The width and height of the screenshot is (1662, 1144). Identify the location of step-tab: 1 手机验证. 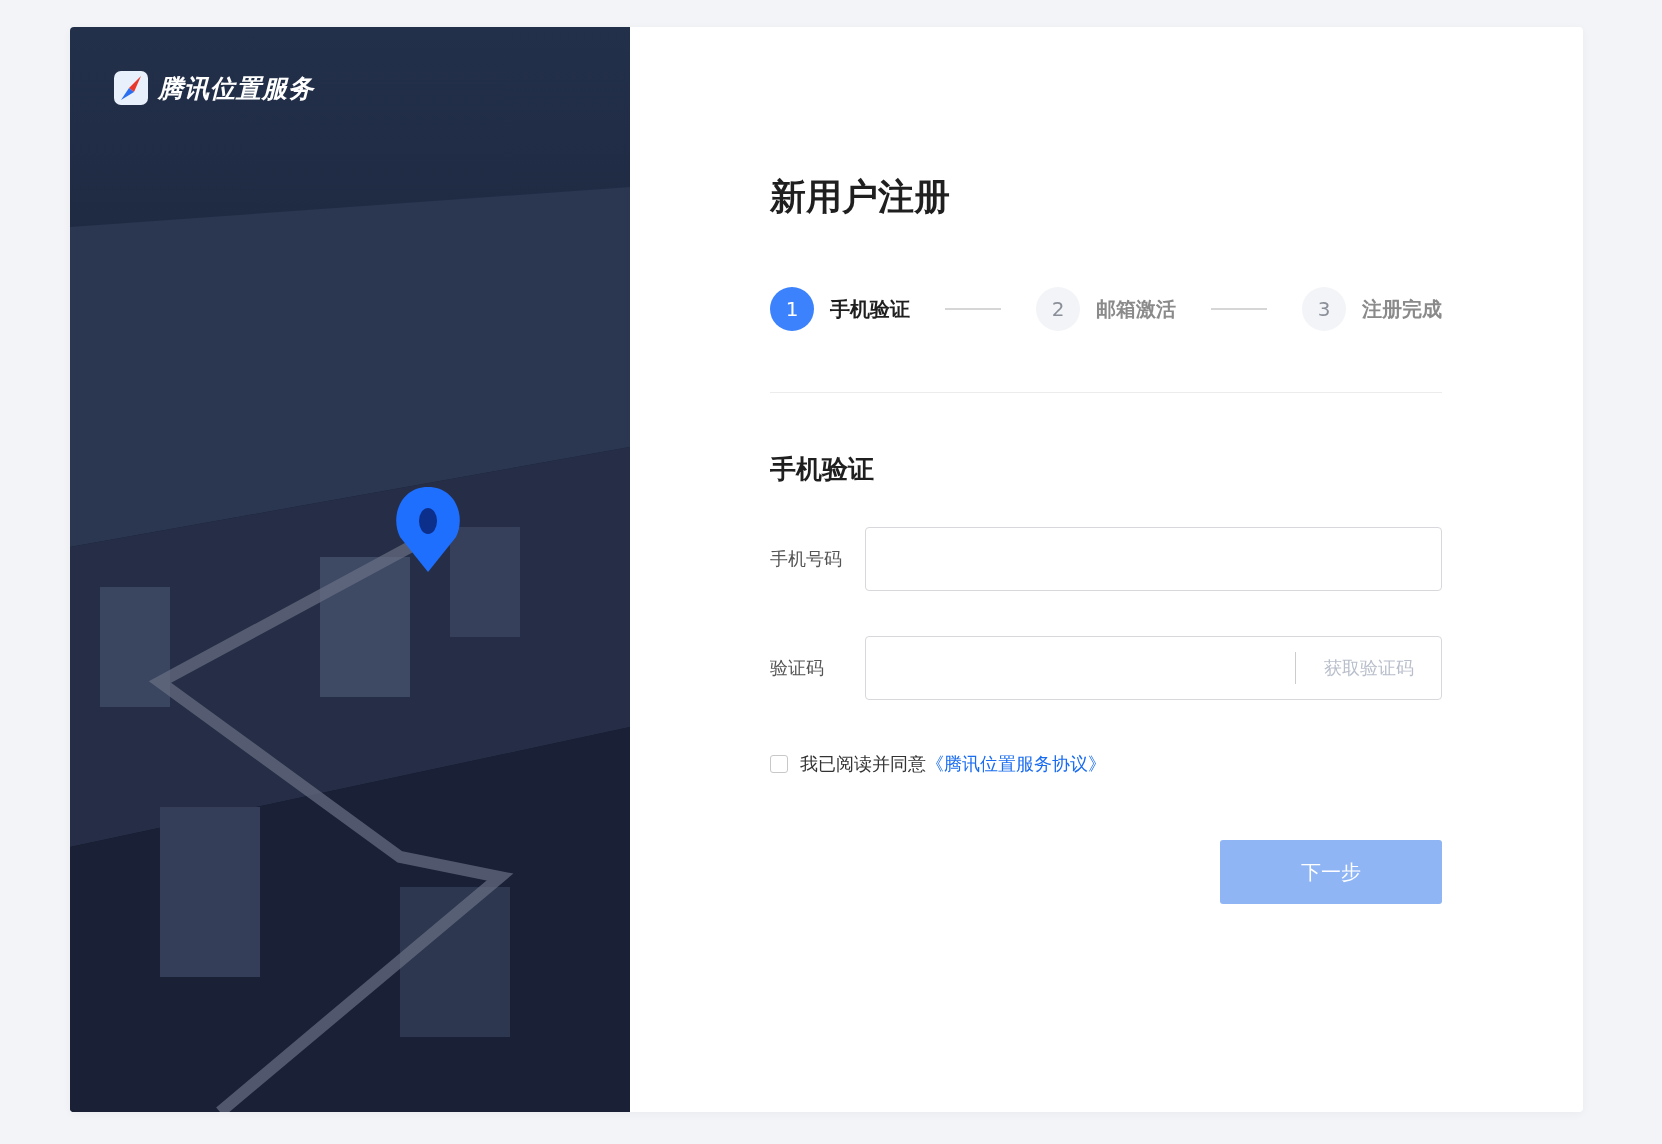
(840, 309).